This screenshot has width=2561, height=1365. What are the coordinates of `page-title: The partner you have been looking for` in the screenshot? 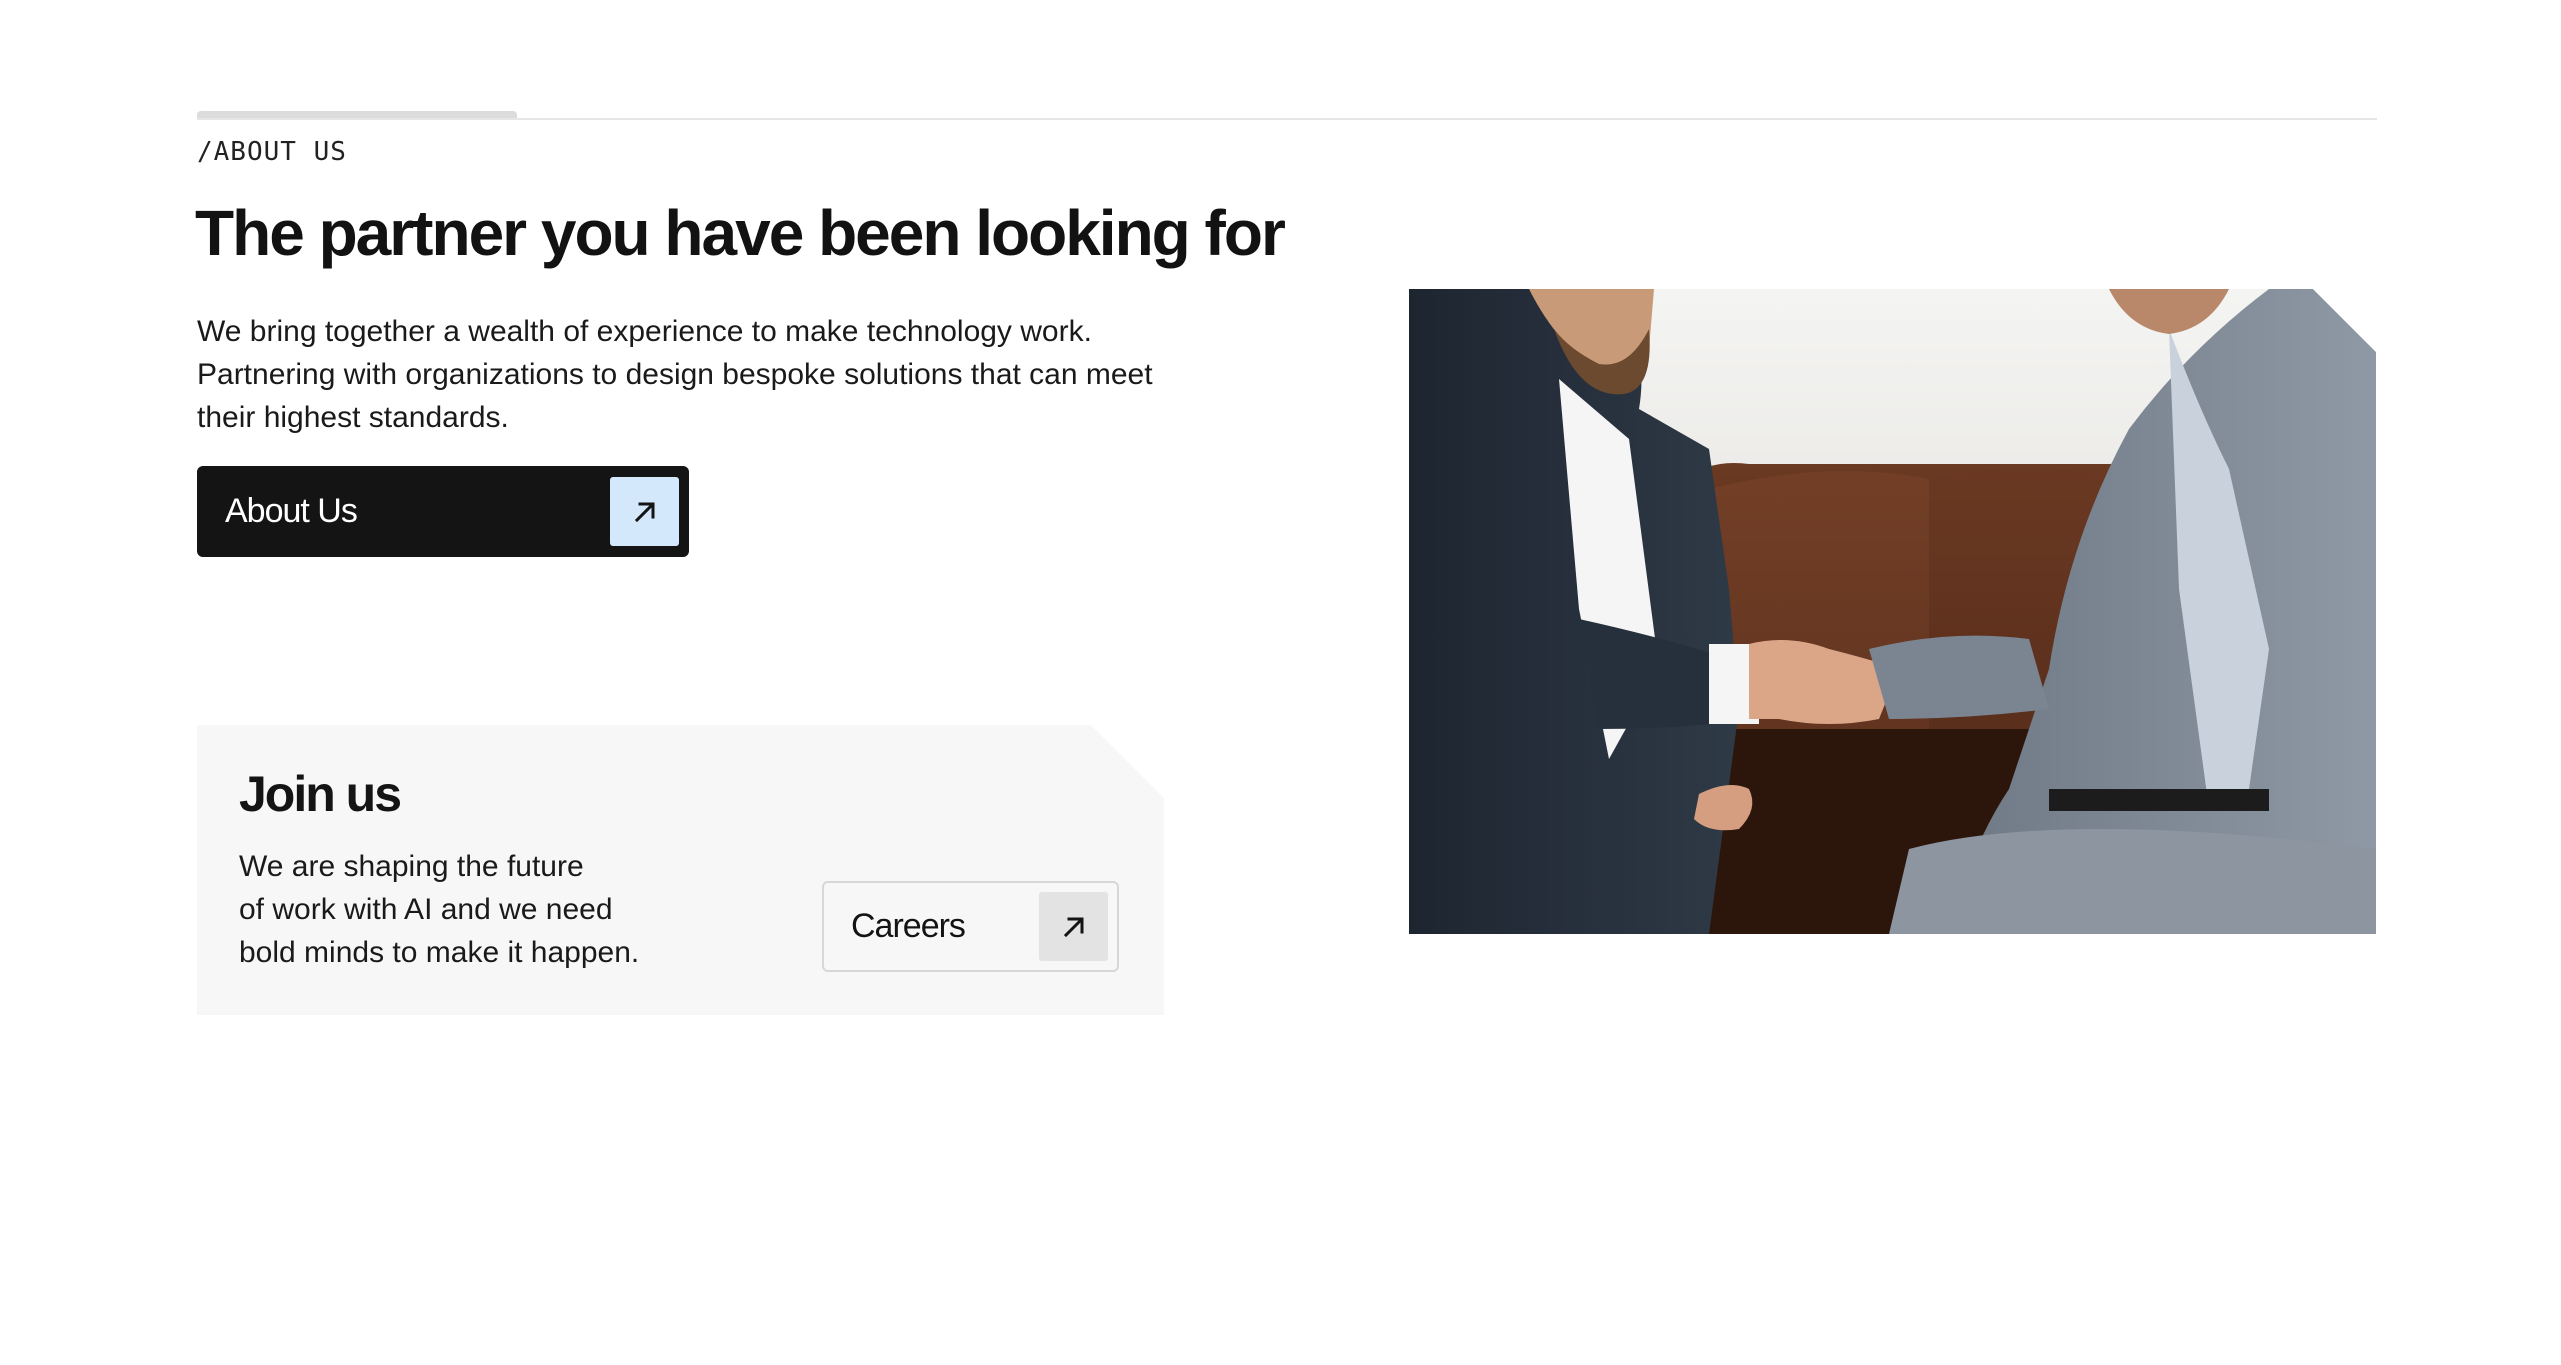 It's located at (740, 233).